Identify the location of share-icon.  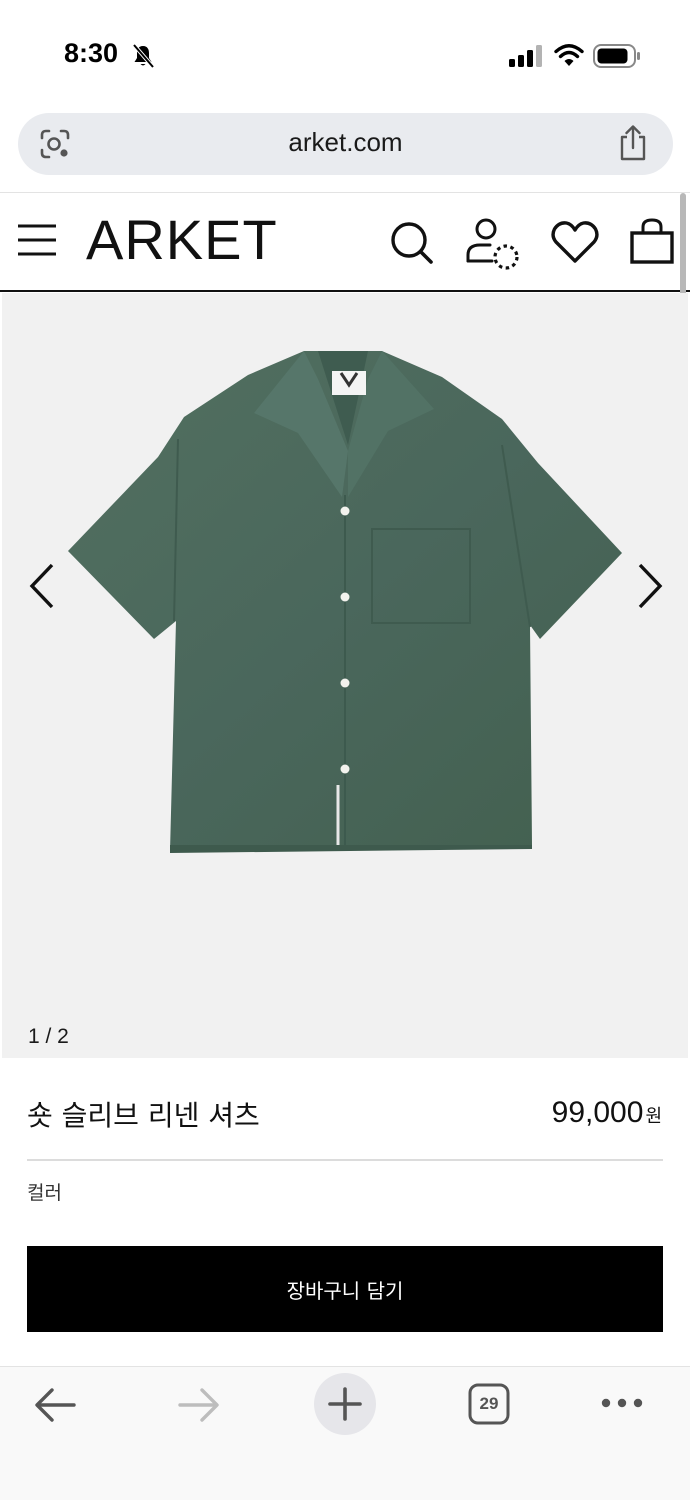
(633, 143).